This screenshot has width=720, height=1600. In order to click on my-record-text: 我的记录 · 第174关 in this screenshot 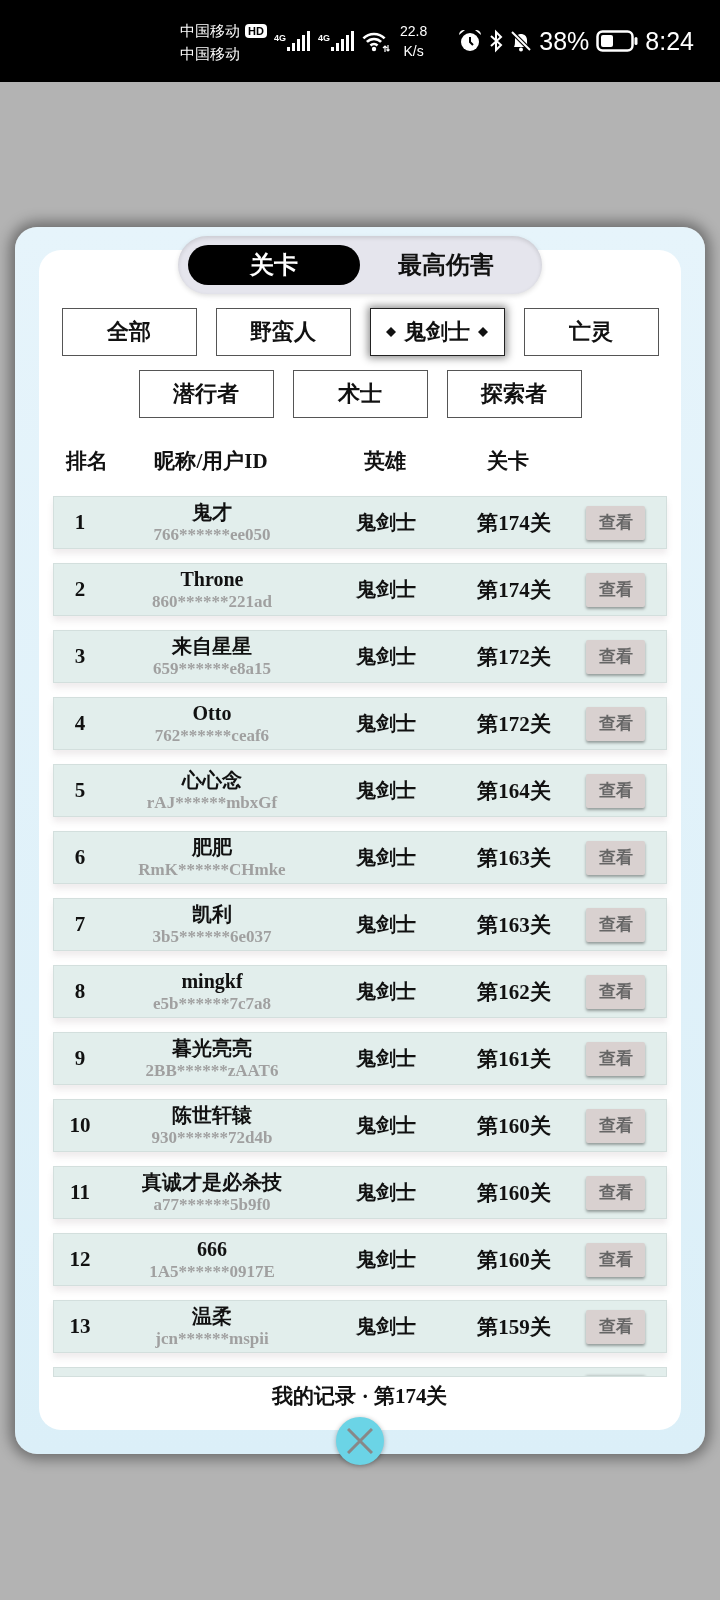, I will do `click(359, 1396)`.